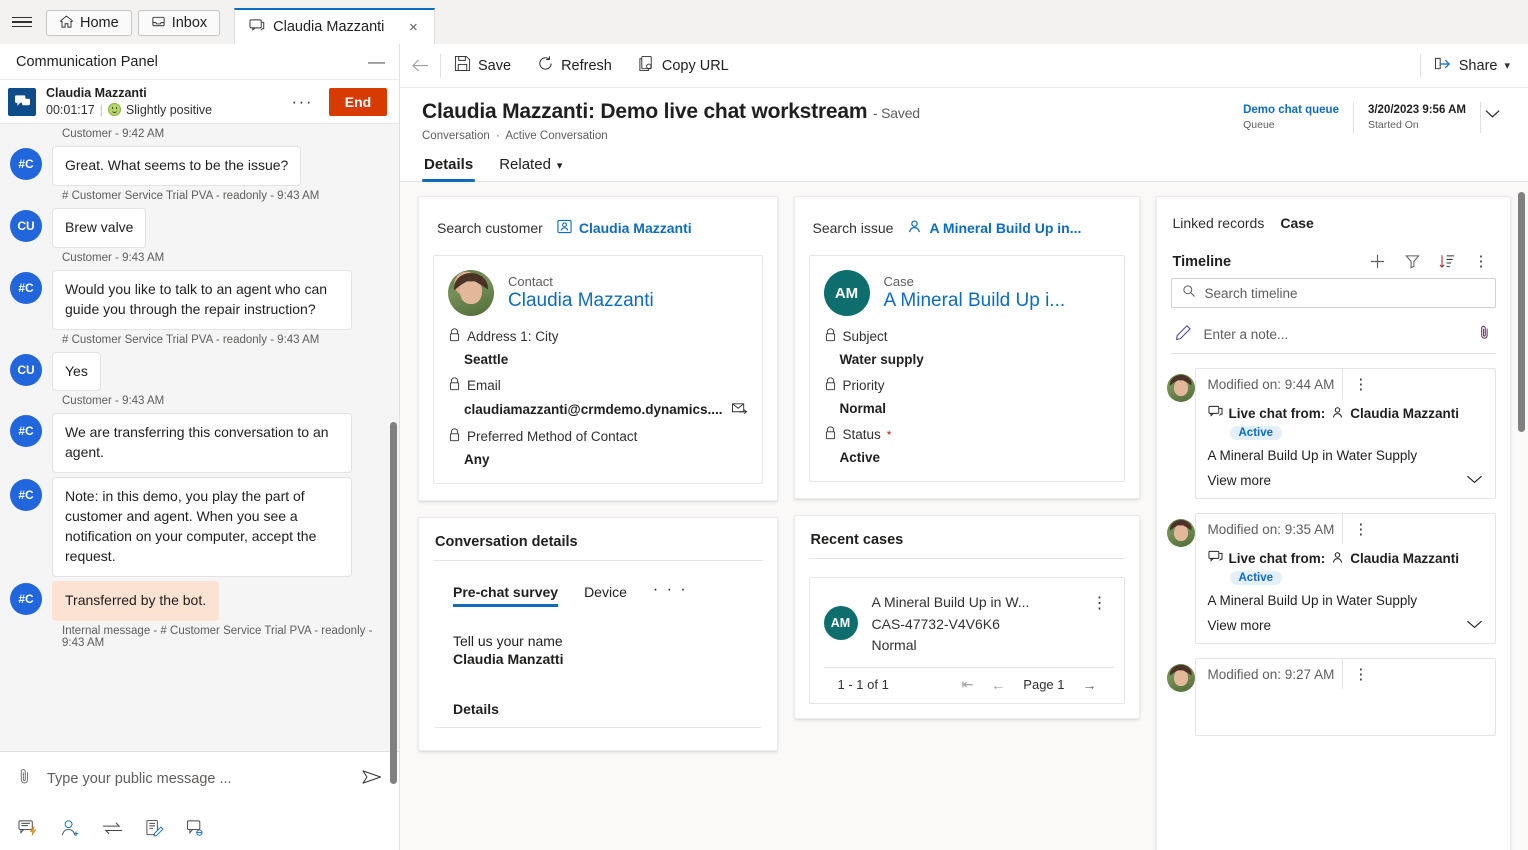 This screenshot has width=1528, height=850. Describe the element at coordinates (372, 779) in the screenshot. I see `send-icon` at that location.